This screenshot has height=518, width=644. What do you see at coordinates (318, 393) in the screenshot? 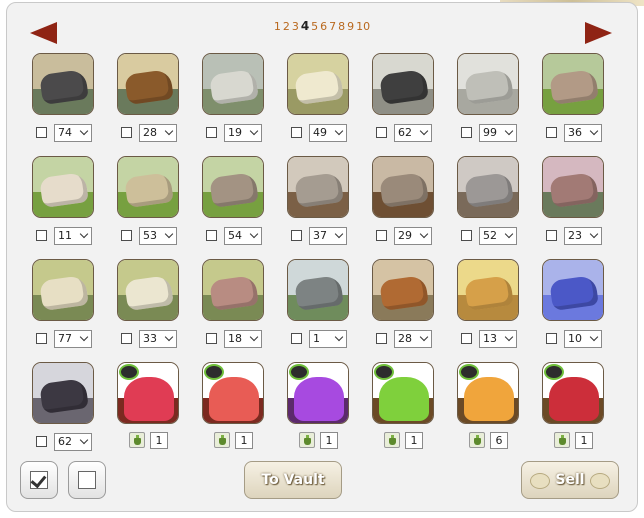
I see `item-purple-slime` at bounding box center [318, 393].